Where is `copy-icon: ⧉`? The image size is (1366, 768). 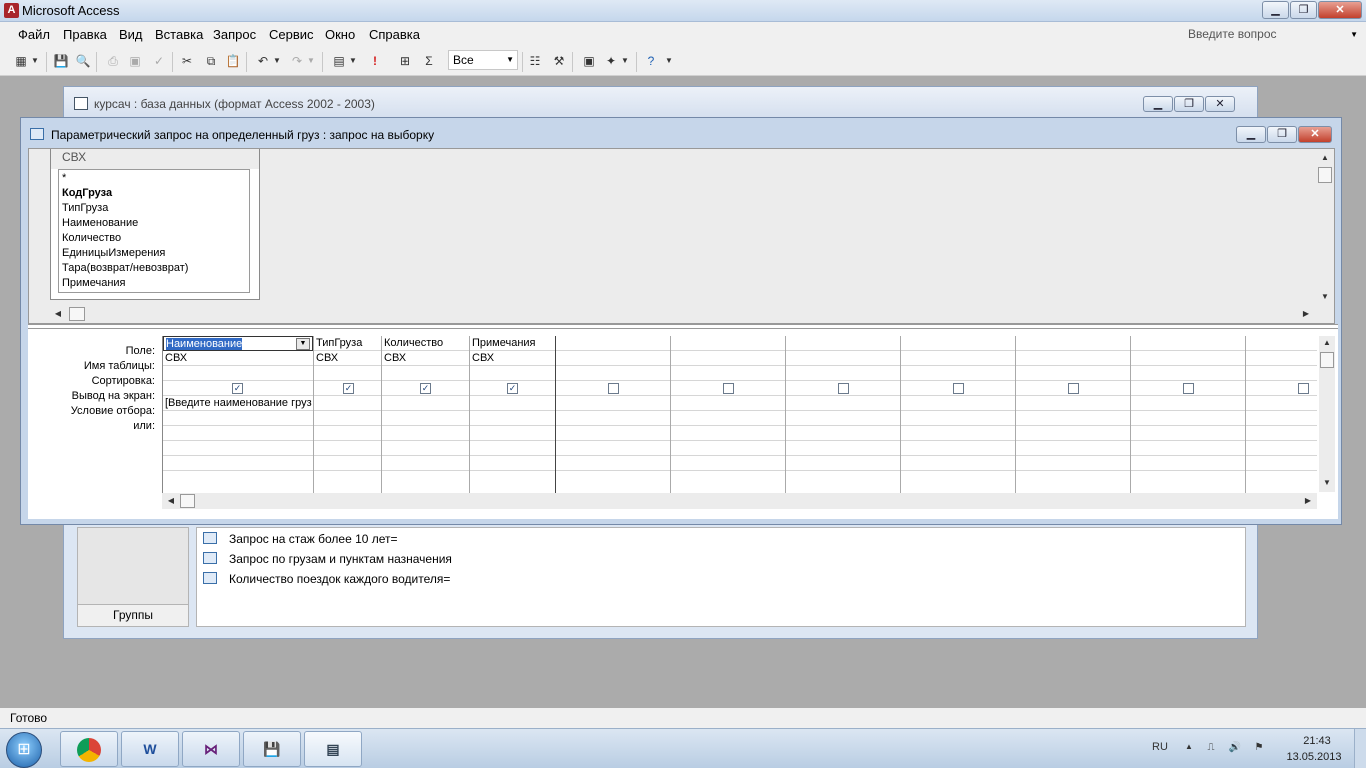 copy-icon: ⧉ is located at coordinates (211, 61).